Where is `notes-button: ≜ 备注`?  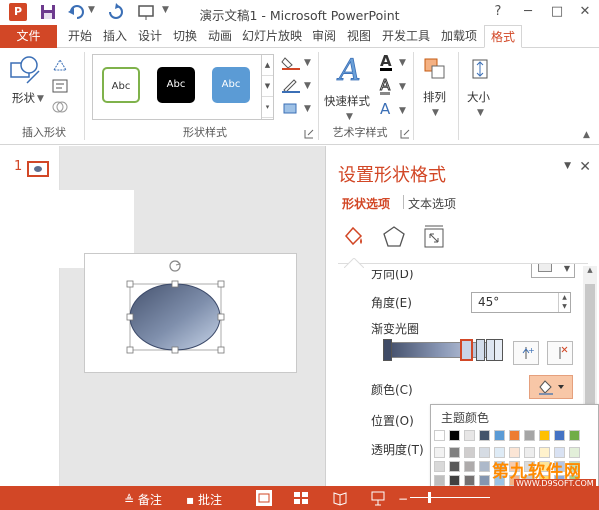
notes-button: ≜ 备注 is located at coordinates (143, 499).